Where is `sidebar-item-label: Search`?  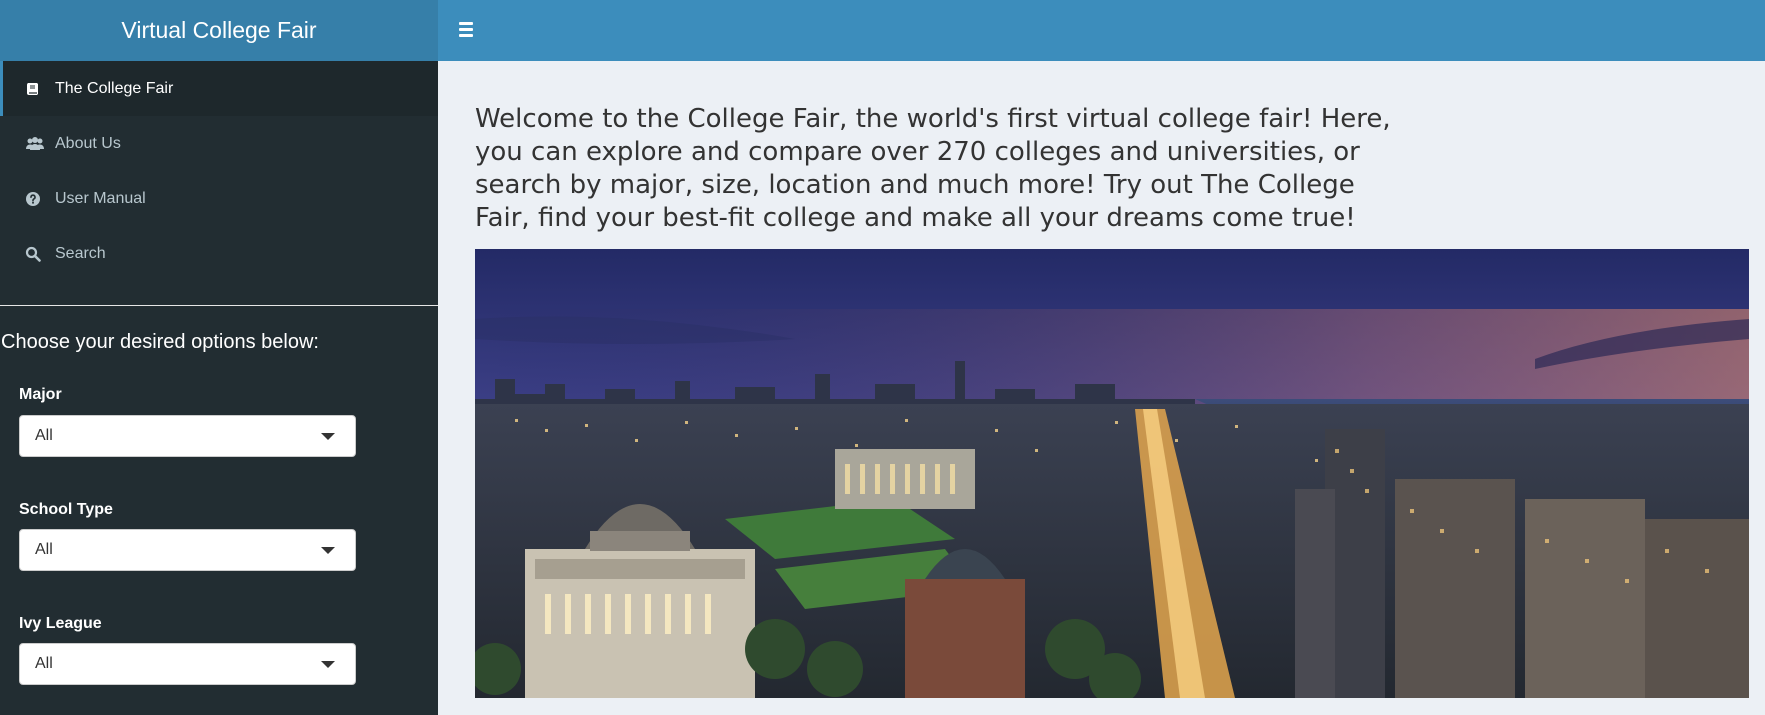 sidebar-item-label: Search is located at coordinates (80, 253).